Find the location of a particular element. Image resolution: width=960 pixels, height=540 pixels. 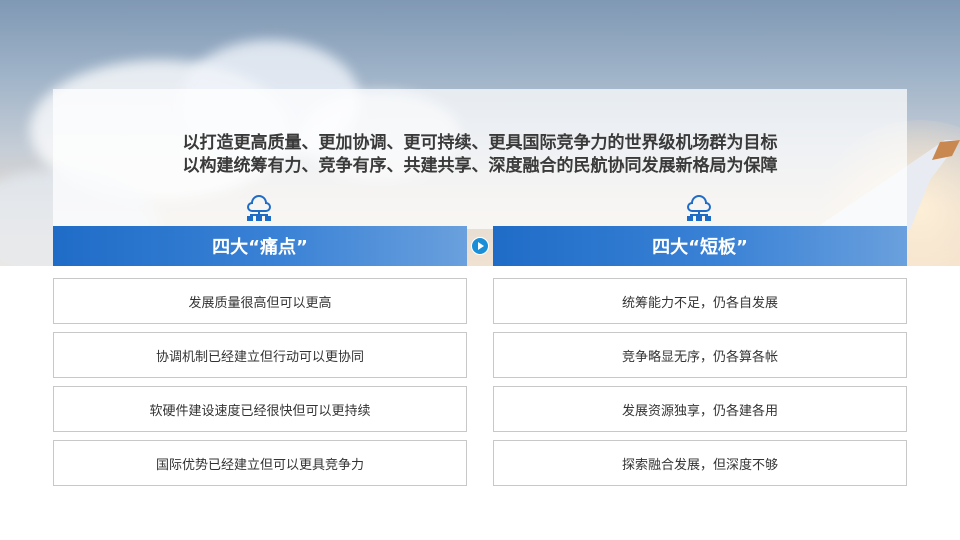

shortcoming-item: 探索融合发展，但深度不够 is located at coordinates (700, 463).